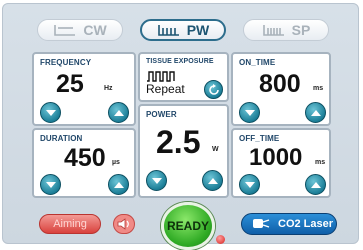 The width and height of the screenshot is (363, 250). I want to click on frequency-value: 25, so click(70, 84).